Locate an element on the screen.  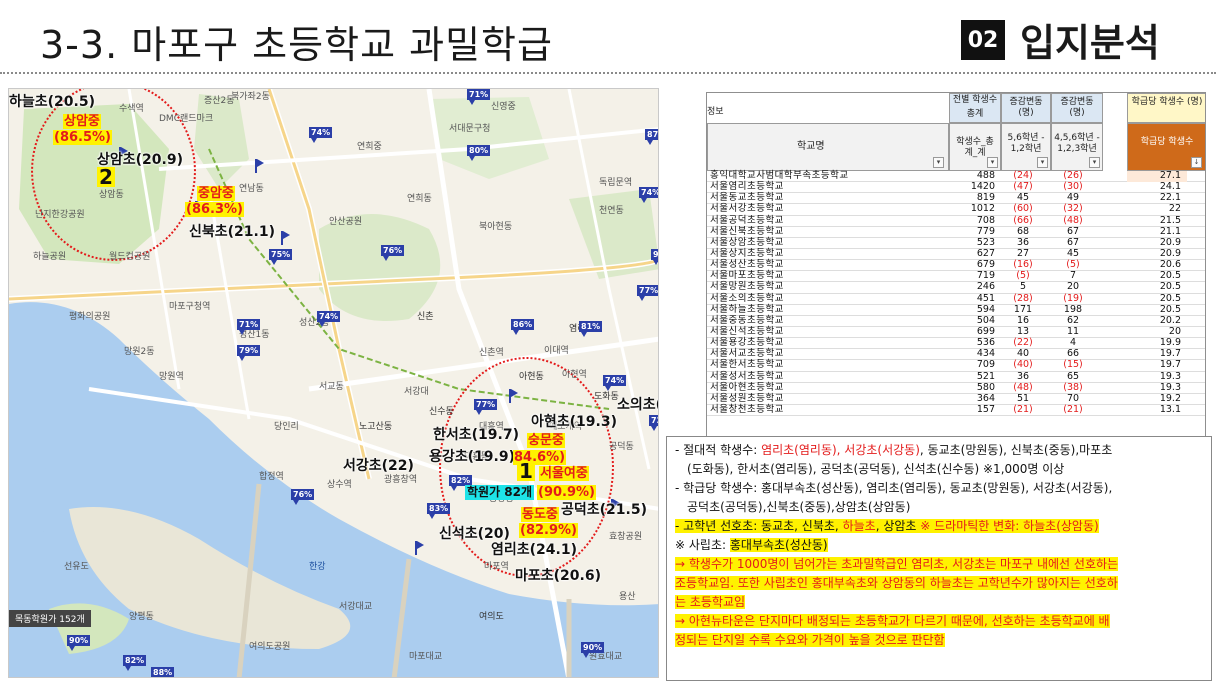
place-label: 하늘공원 is located at coordinates (50, 257).